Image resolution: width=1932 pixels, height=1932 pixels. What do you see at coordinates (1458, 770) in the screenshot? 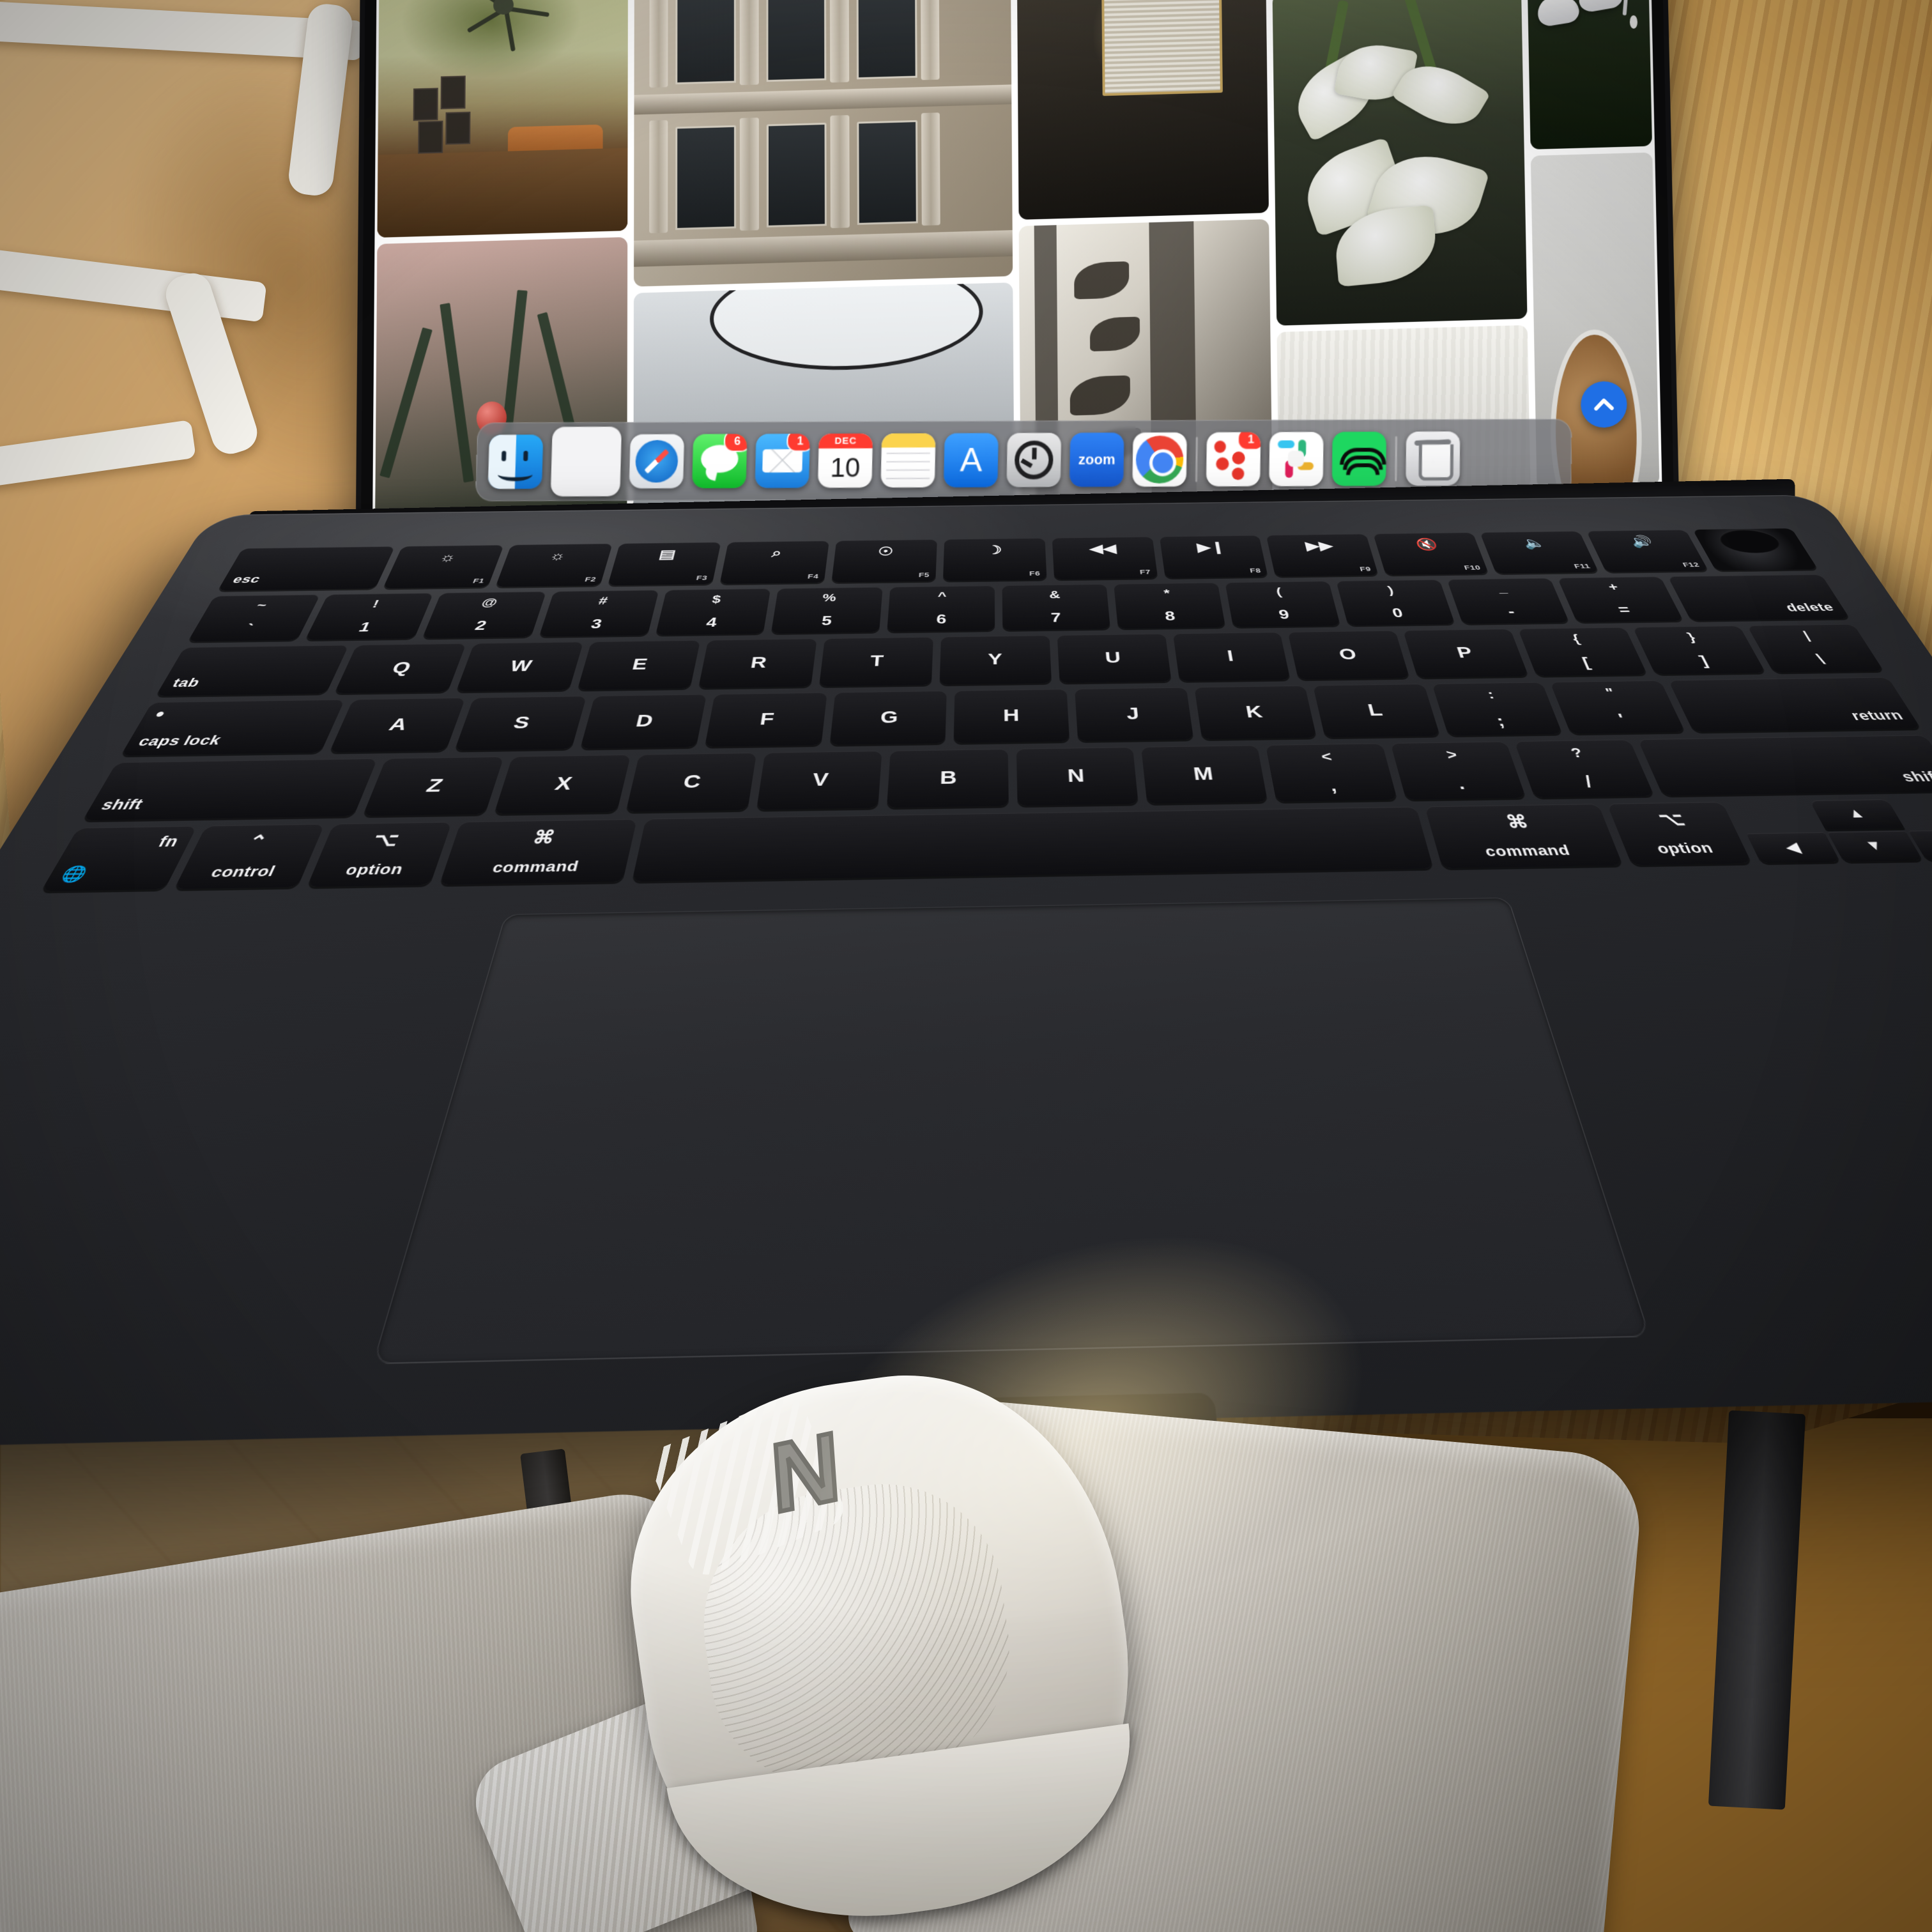
I see `key-period: > .` at bounding box center [1458, 770].